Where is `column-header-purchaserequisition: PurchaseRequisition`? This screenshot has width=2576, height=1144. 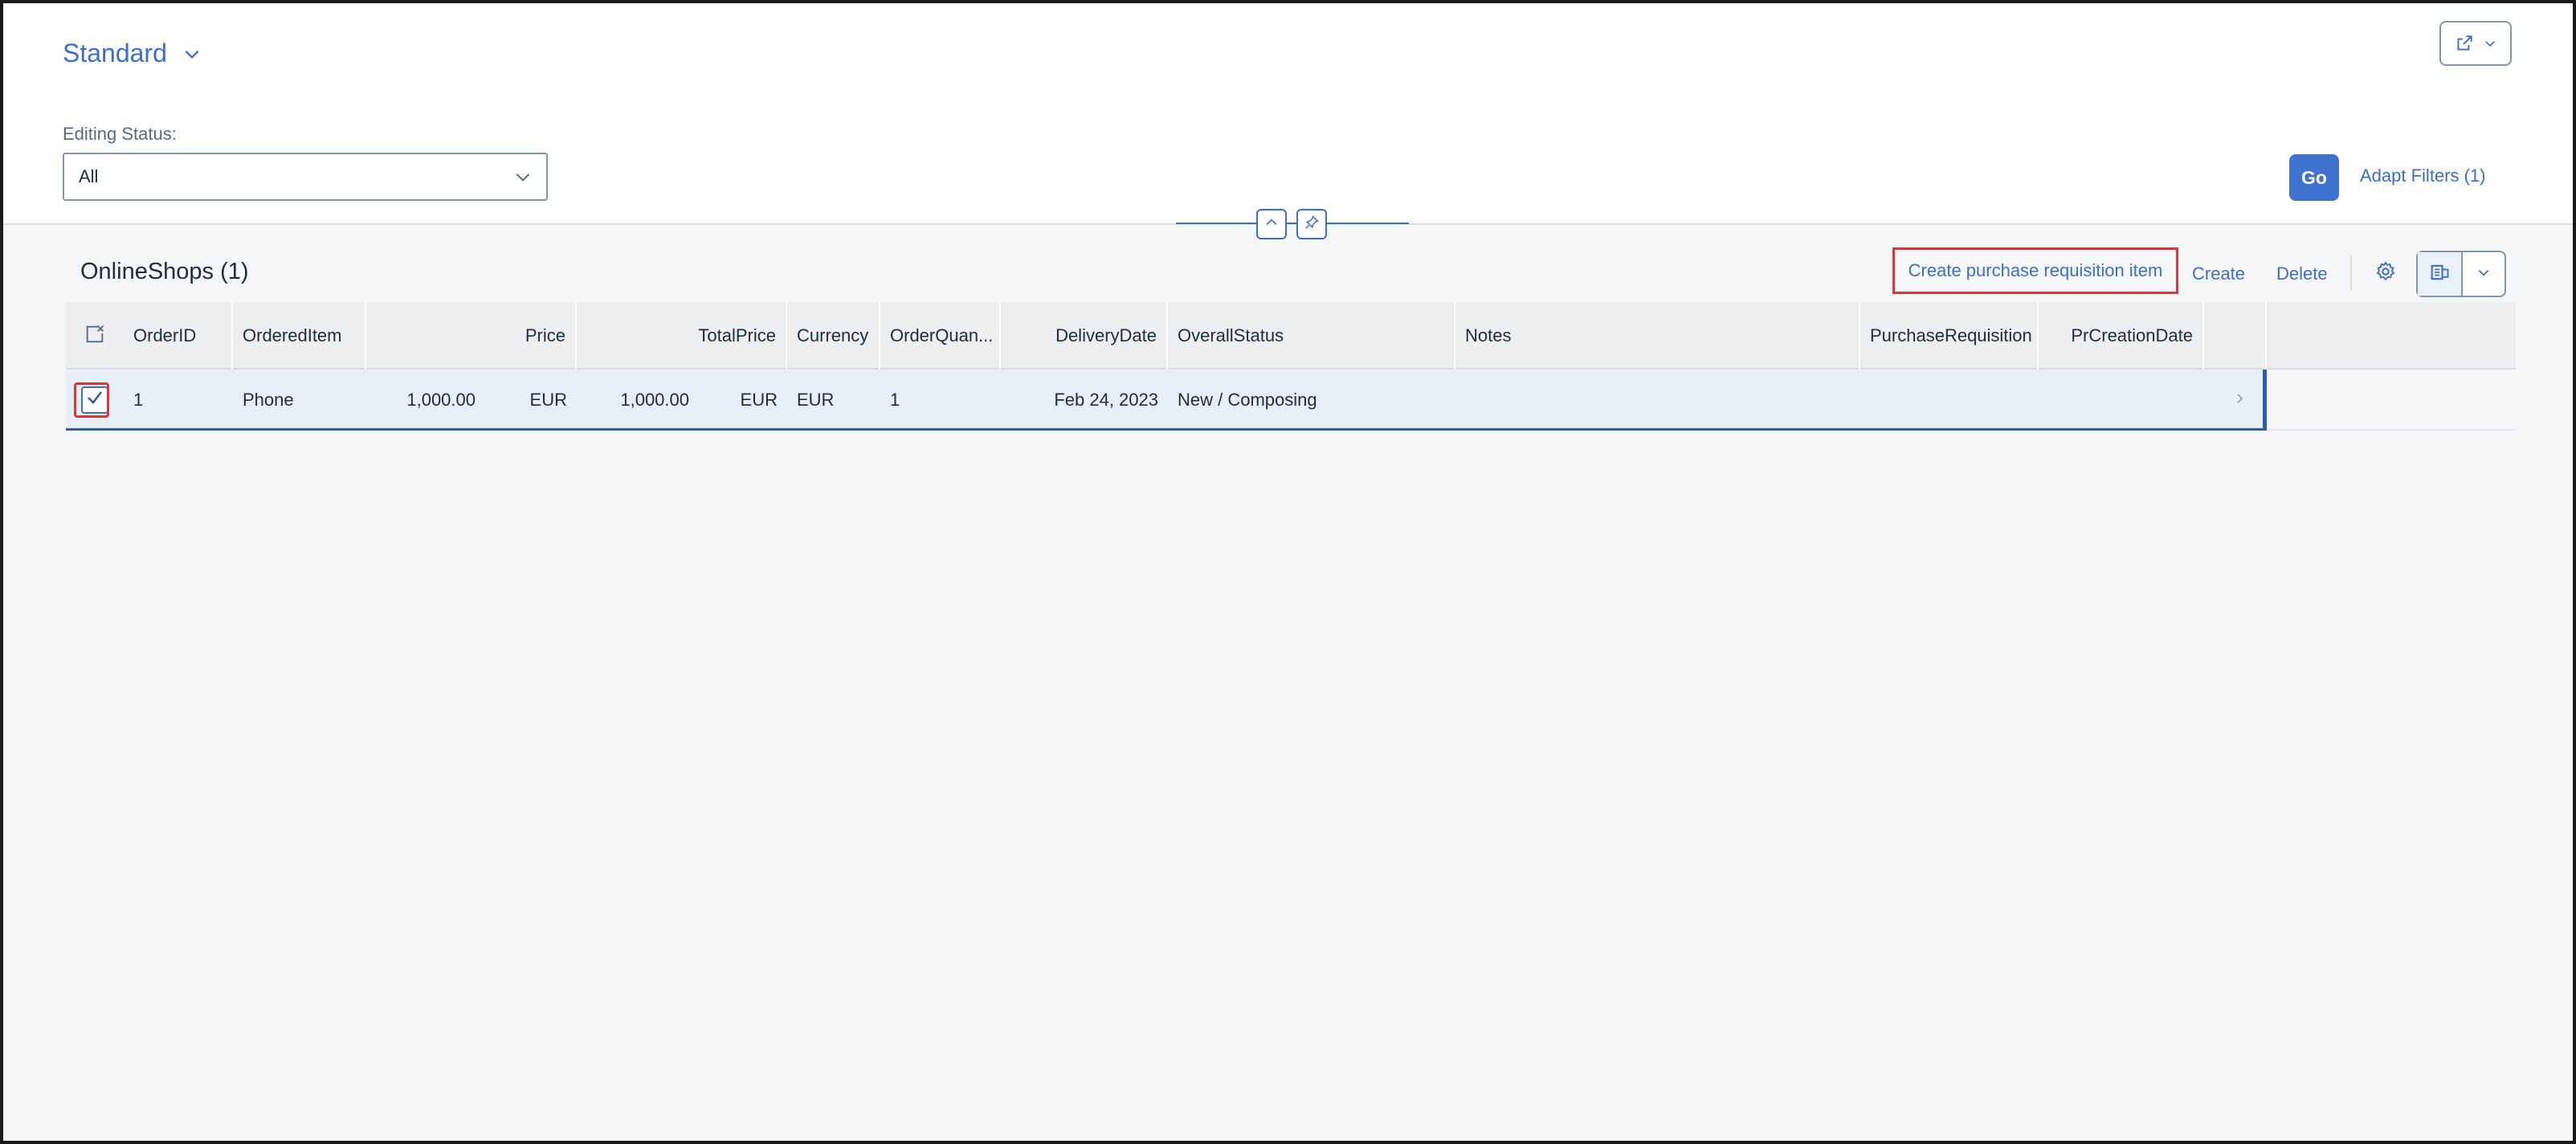
column-header-purchaserequisition: PurchaseRequisition is located at coordinates (1949, 336).